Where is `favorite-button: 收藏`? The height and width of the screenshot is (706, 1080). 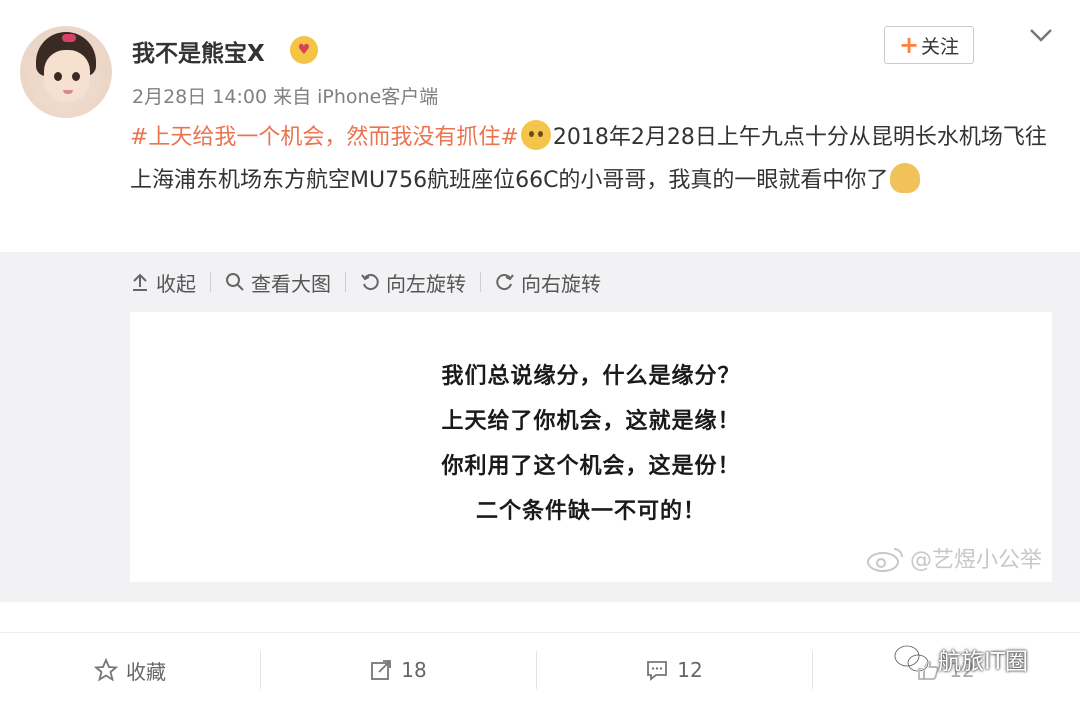 favorite-button: 收藏 is located at coordinates (130, 670).